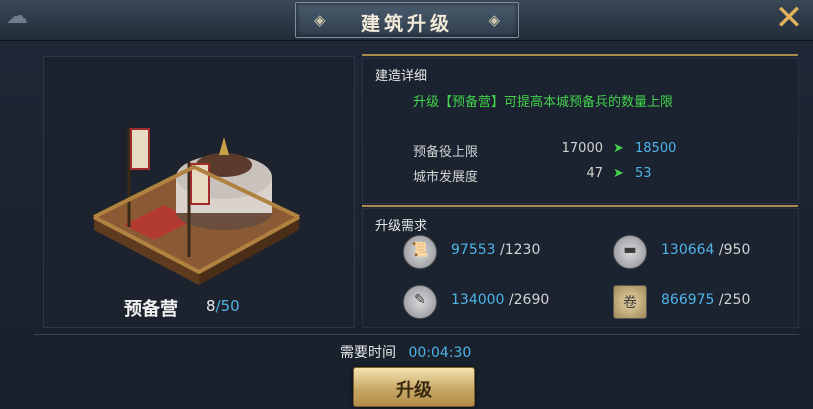 The width and height of the screenshot is (813, 409). I want to click on close-icon: ✕, so click(789, 19).